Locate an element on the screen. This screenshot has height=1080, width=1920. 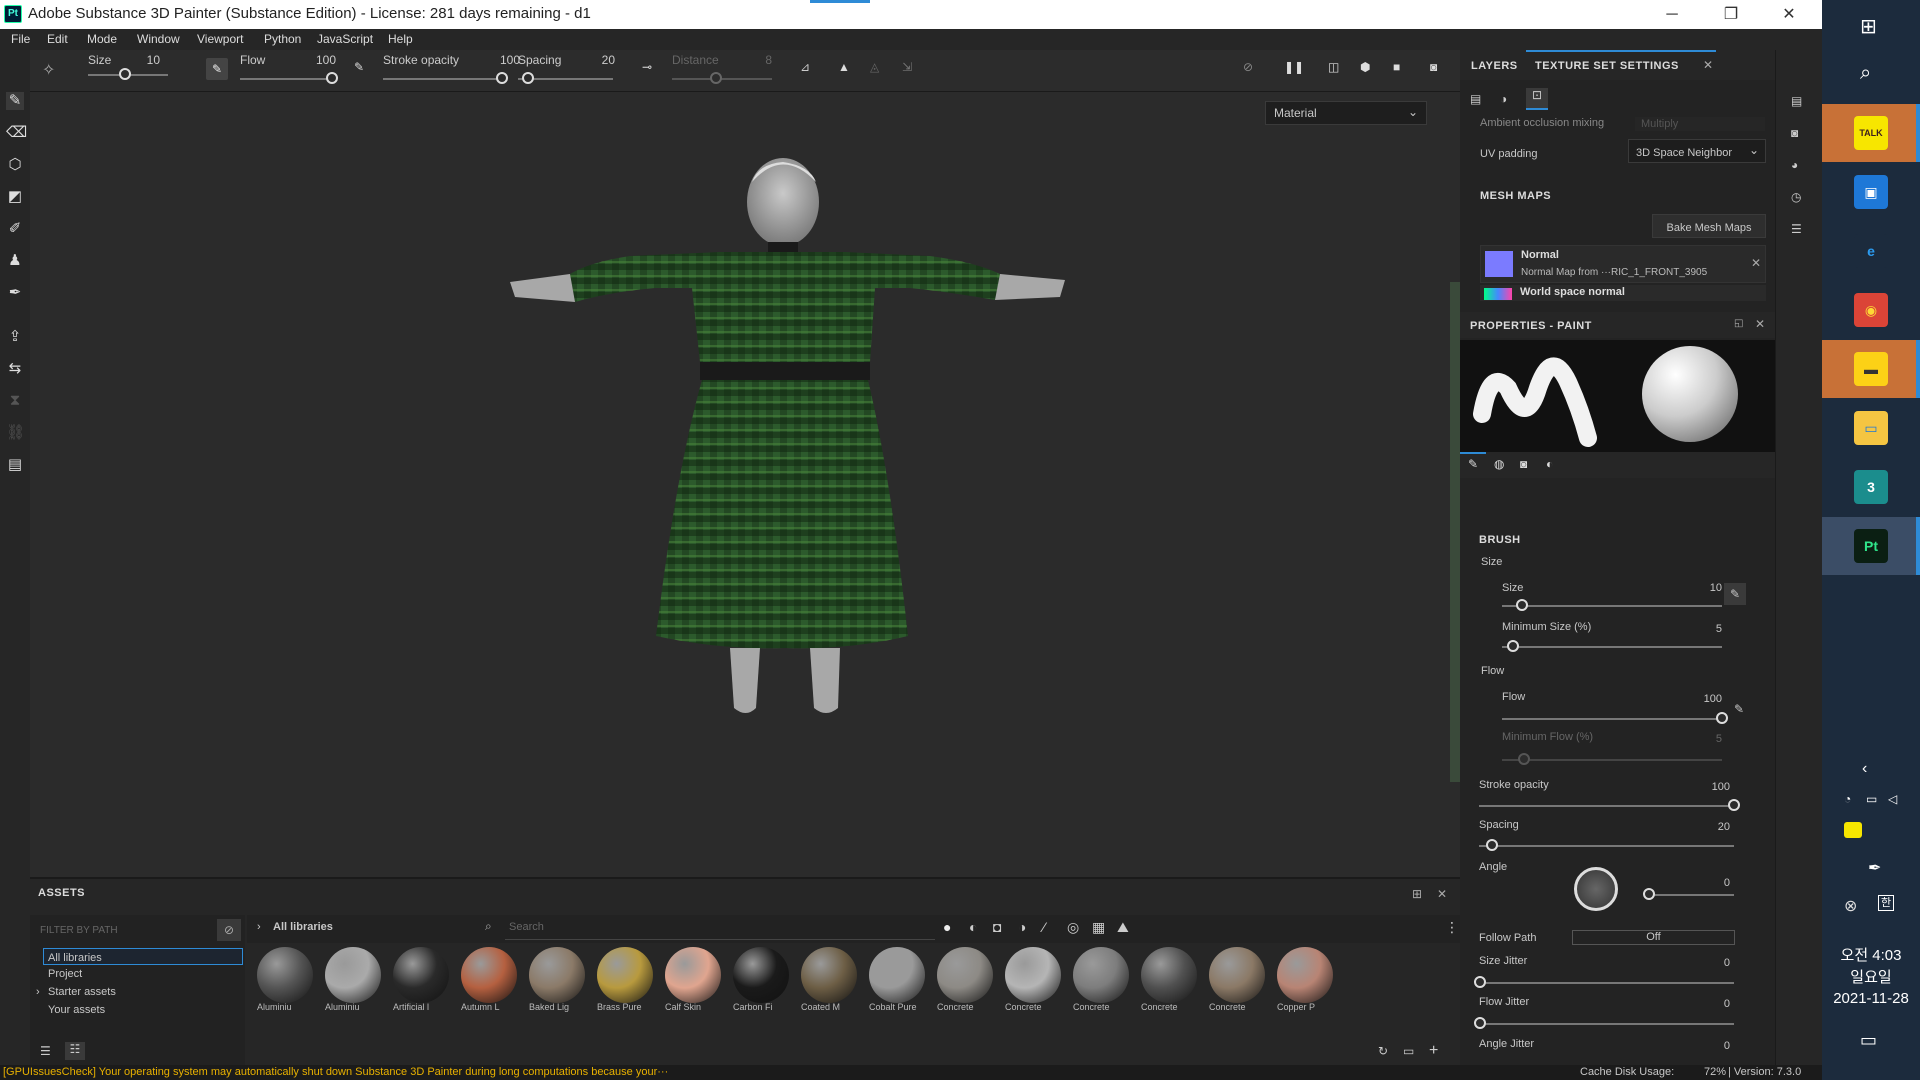
tree-starter-assets: Starter assets is located at coordinates (82, 992).